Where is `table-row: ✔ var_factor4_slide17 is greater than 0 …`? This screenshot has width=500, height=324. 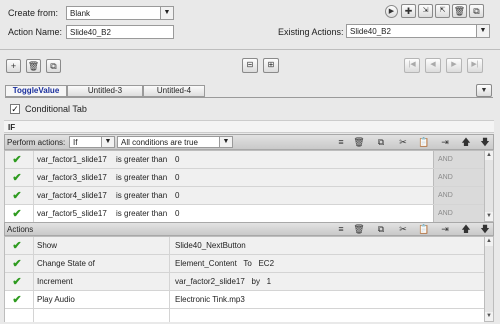
table-row: ✔ var_factor4_slide17 is greater than 0 … is located at coordinates (246, 196).